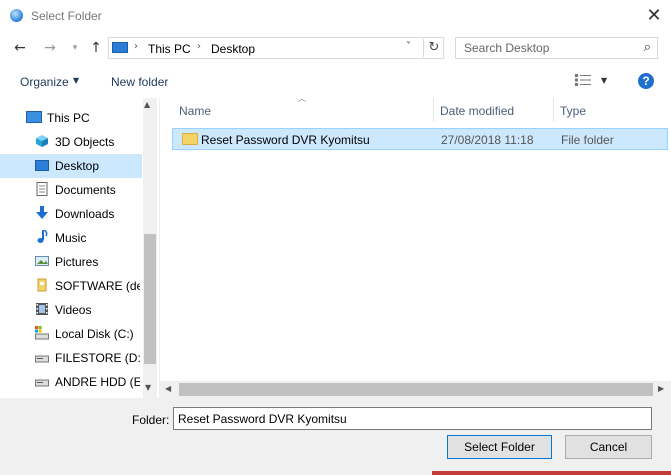 Image resolution: width=671 pixels, height=475 pixels. Describe the element at coordinates (77, 262) in the screenshot. I see `sidebar-item-label: Pictures` at that location.